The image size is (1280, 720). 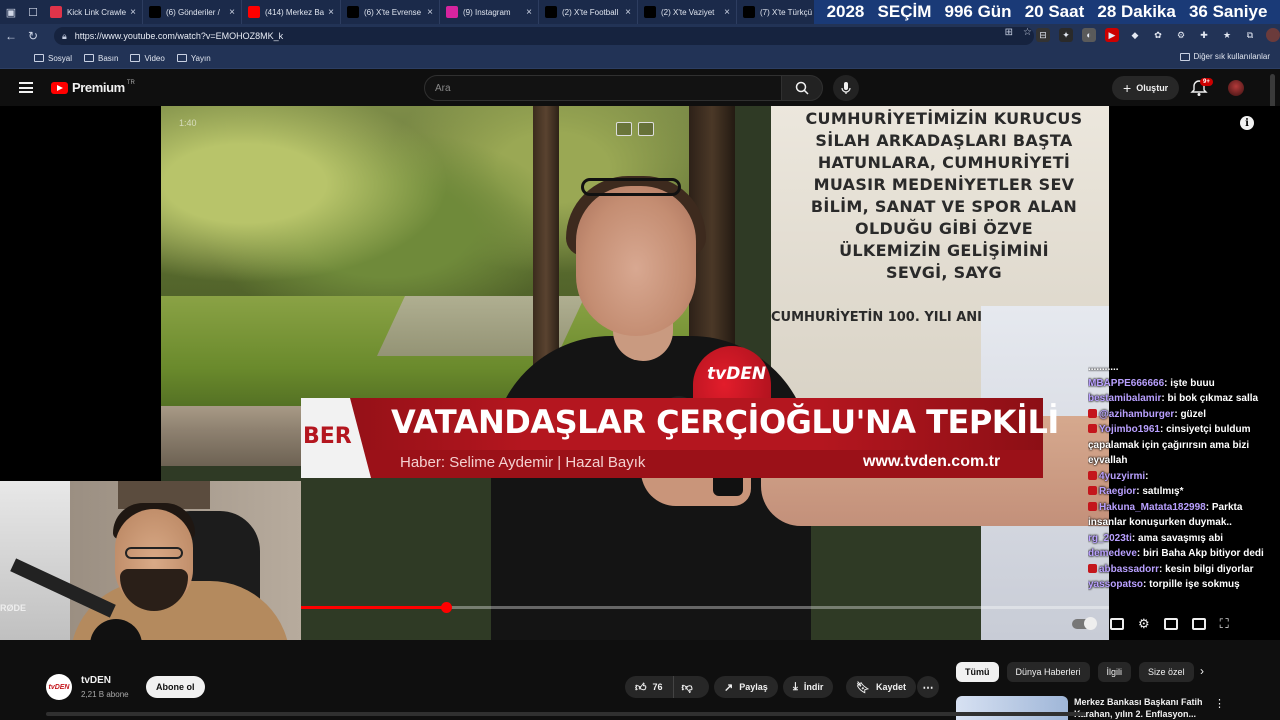 I want to click on download-button: ⤓ İndir, so click(x=808, y=687).